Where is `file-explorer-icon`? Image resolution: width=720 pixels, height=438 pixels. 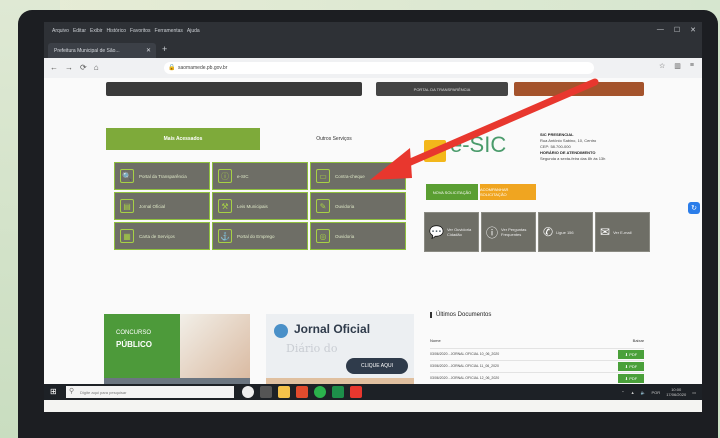
file-explorer-icon is located at coordinates (284, 392).